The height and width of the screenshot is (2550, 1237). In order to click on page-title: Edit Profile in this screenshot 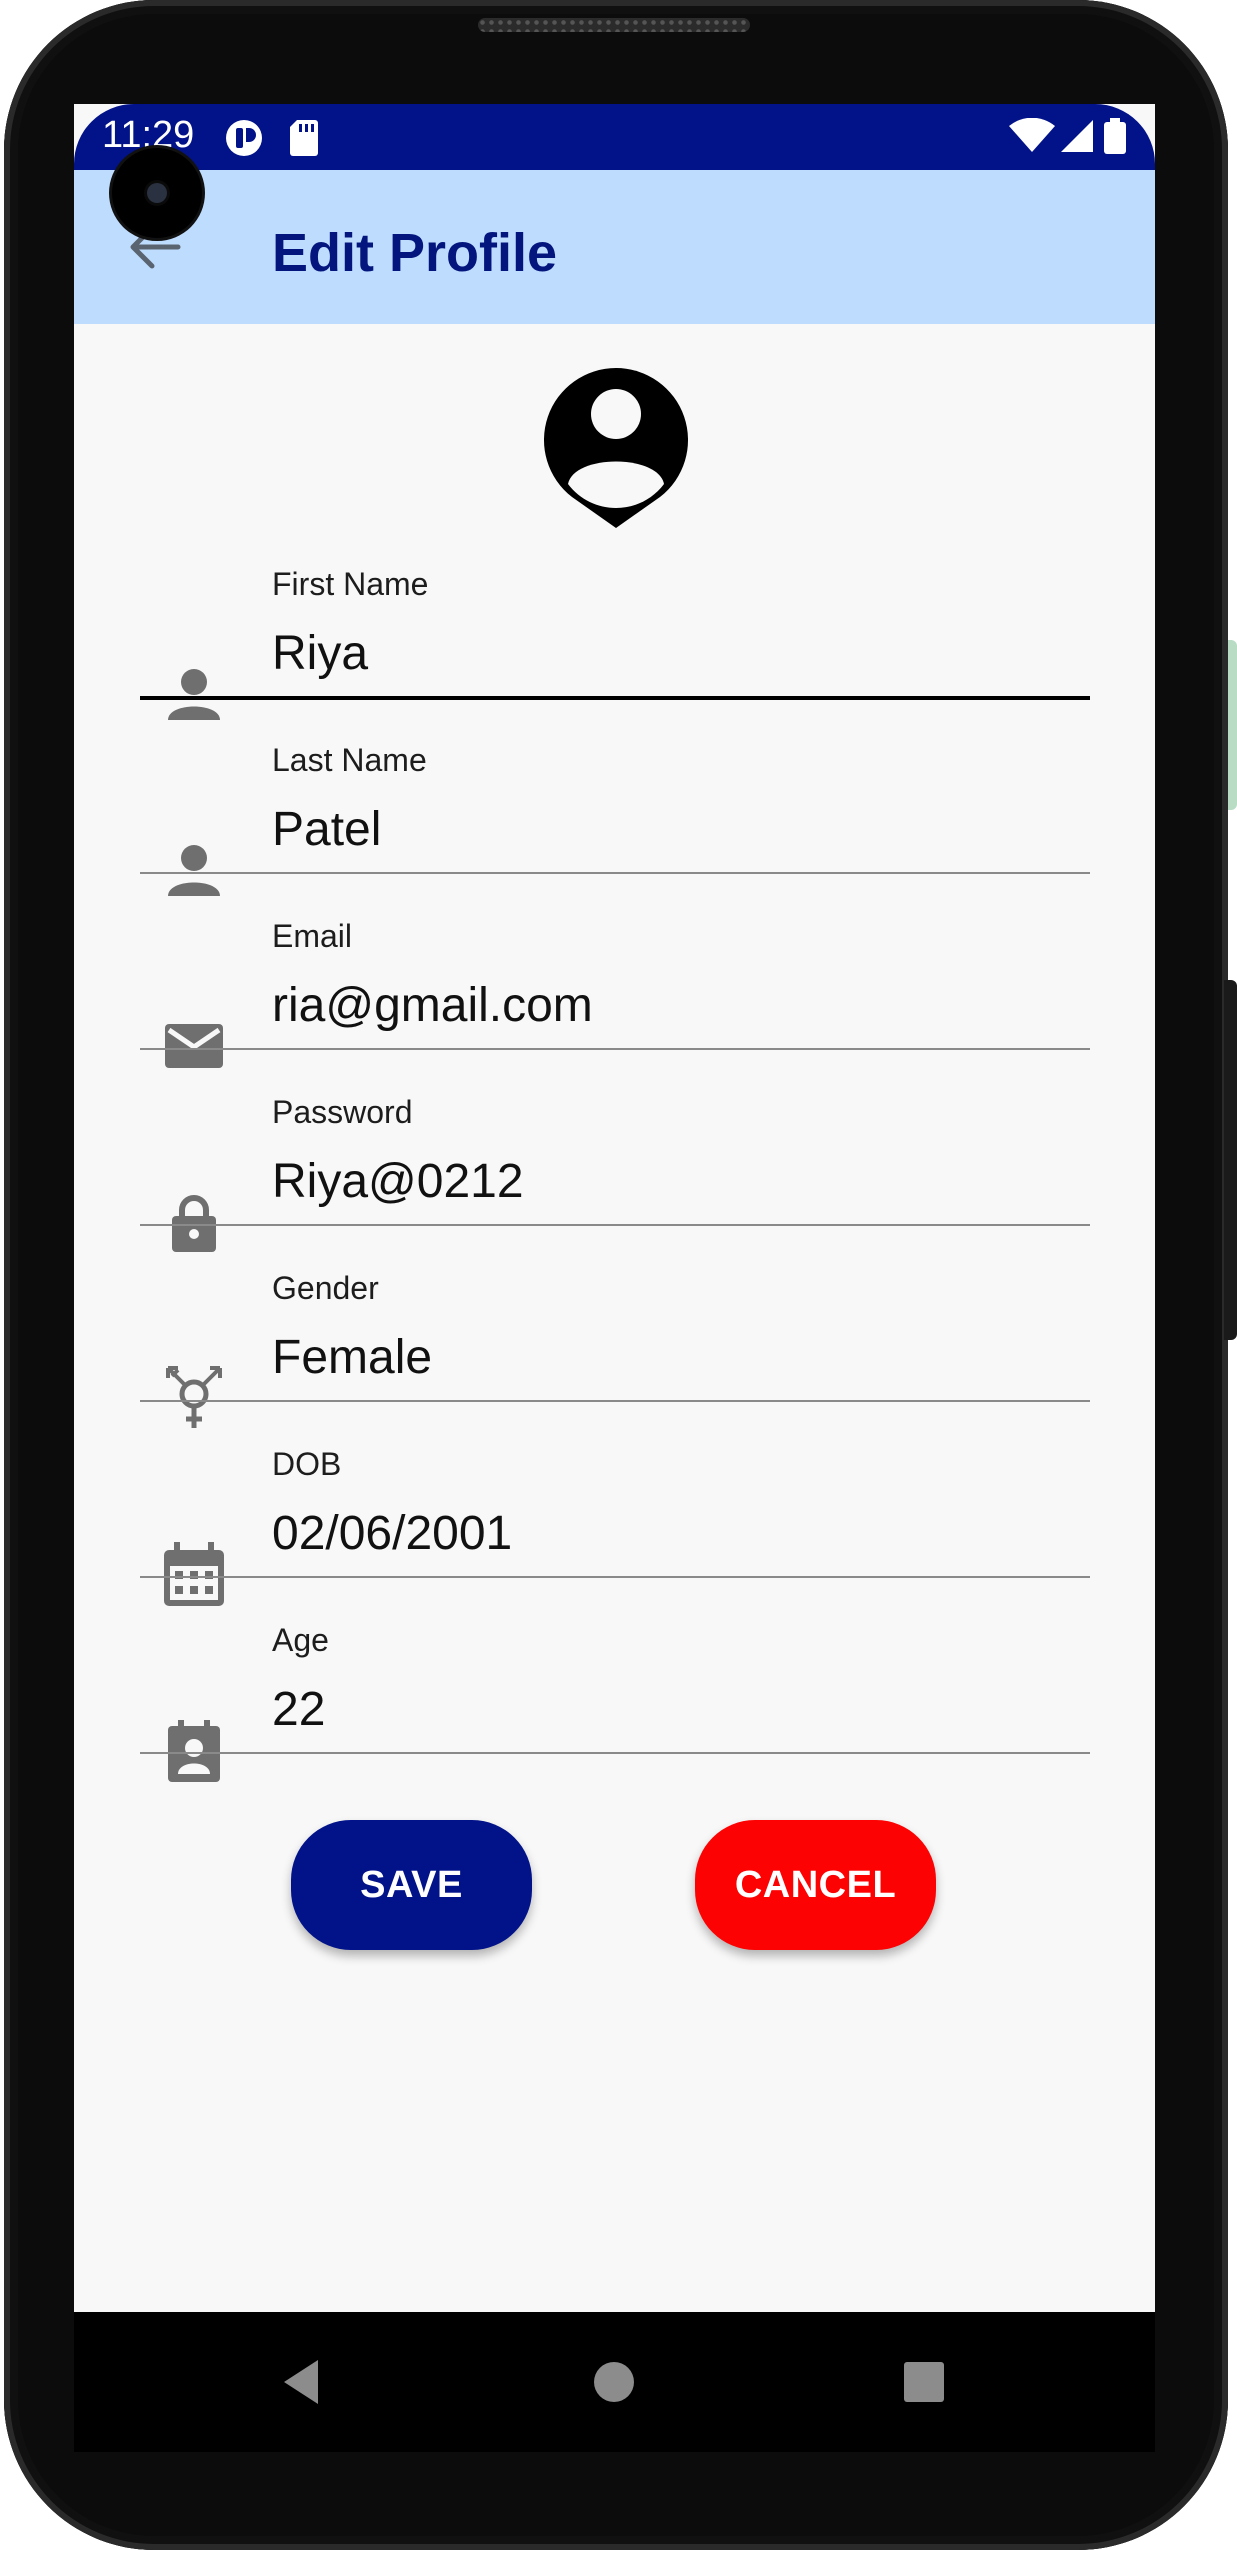, I will do `click(415, 253)`.